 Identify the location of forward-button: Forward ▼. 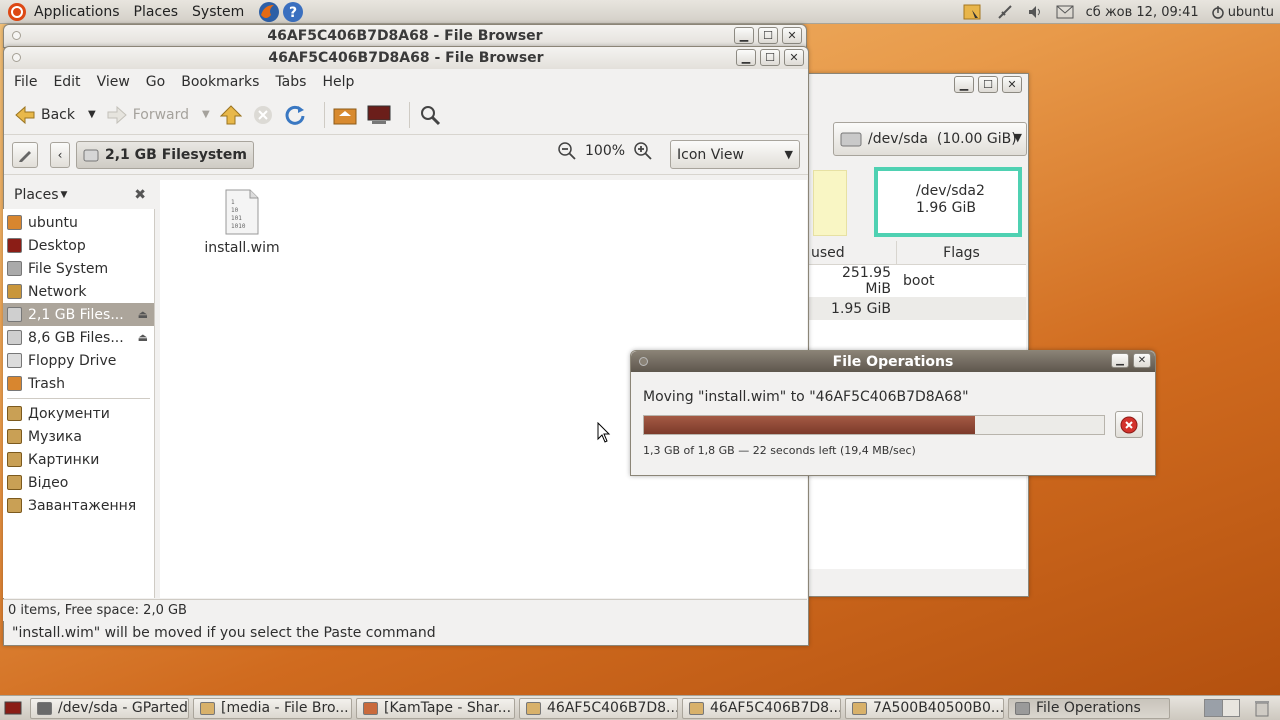
(158, 115).